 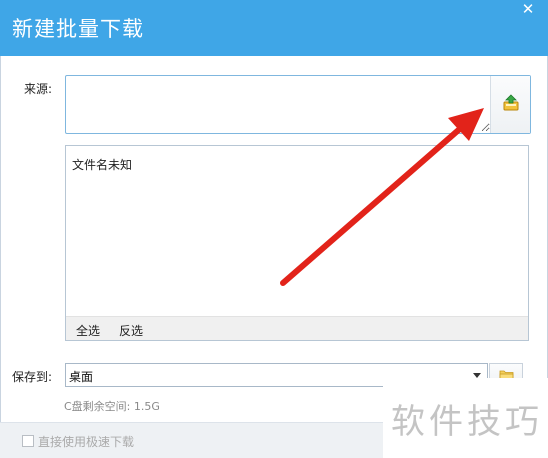 I want to click on save-to-label: 保存到:, so click(x=32, y=377).